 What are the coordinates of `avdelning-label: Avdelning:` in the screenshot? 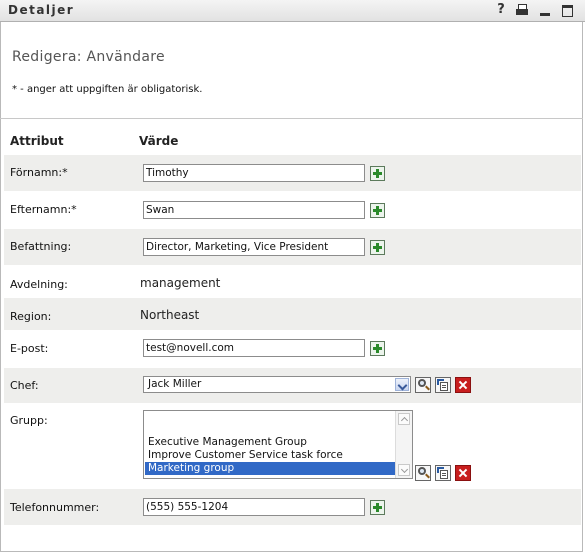 It's located at (39, 284).